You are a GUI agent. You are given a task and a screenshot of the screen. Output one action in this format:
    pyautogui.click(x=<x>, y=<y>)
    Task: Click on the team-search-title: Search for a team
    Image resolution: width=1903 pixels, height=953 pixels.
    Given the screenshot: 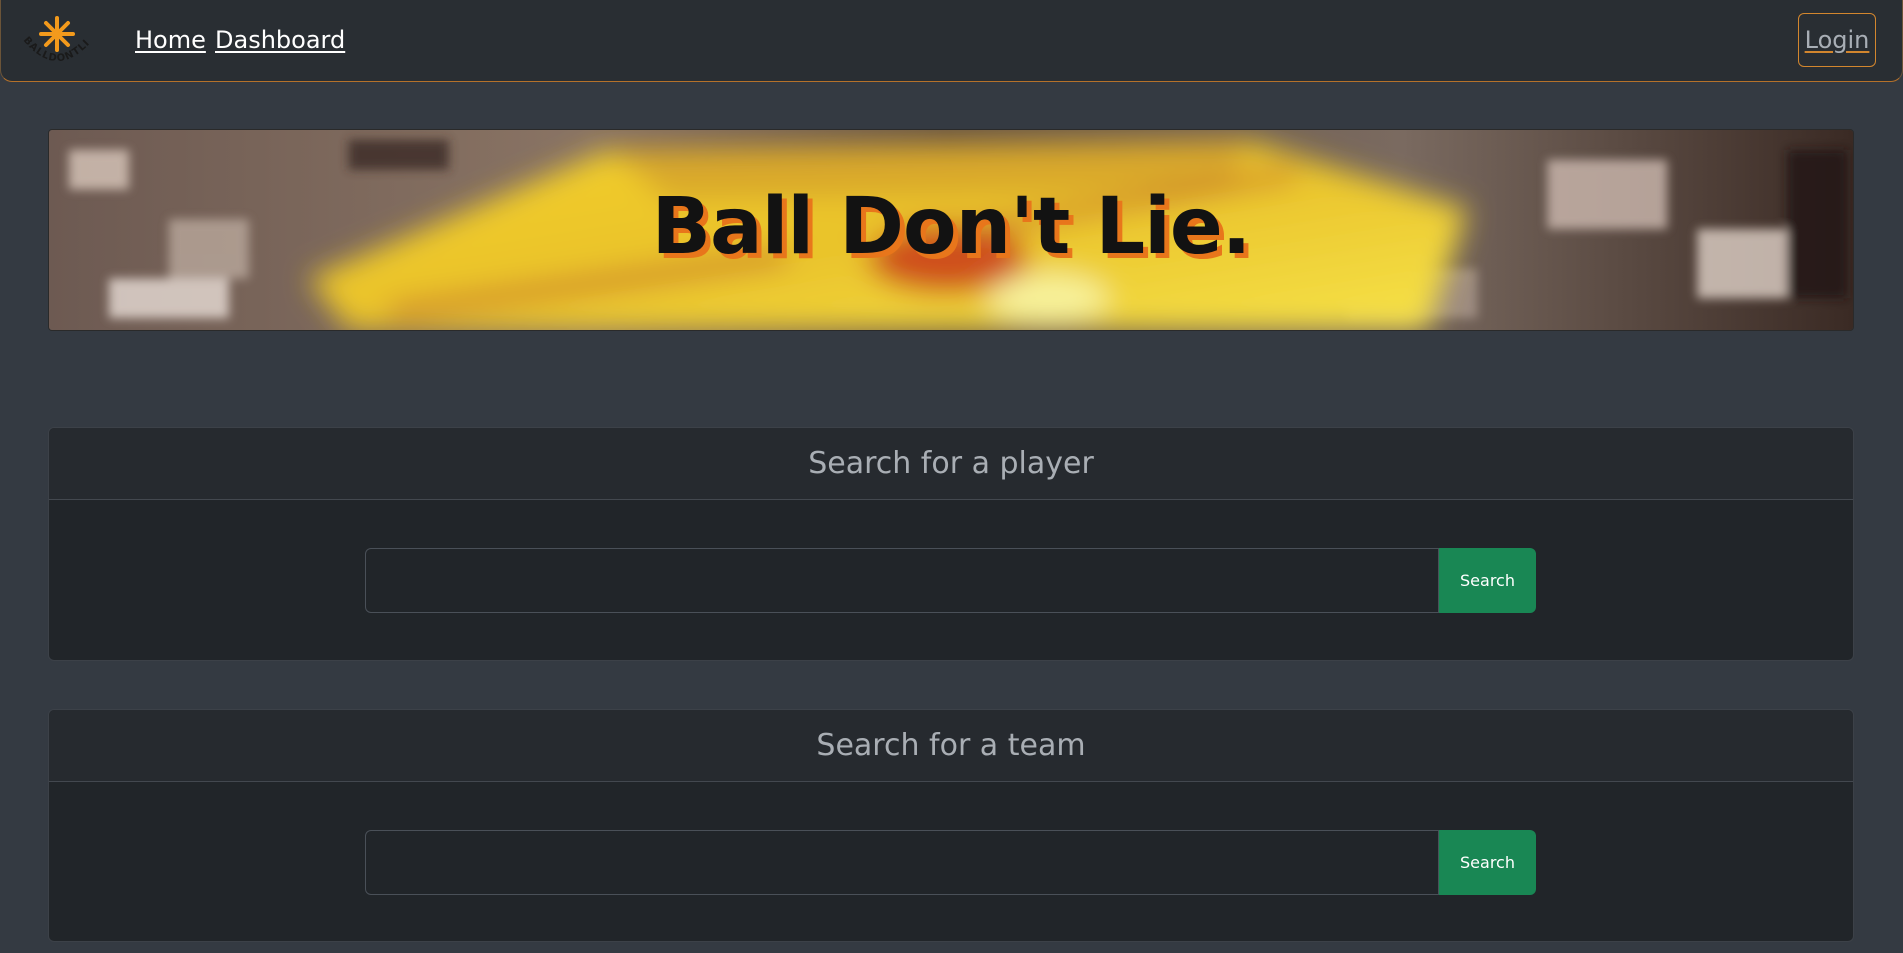 What is the action you would take?
    pyautogui.click(x=951, y=745)
    